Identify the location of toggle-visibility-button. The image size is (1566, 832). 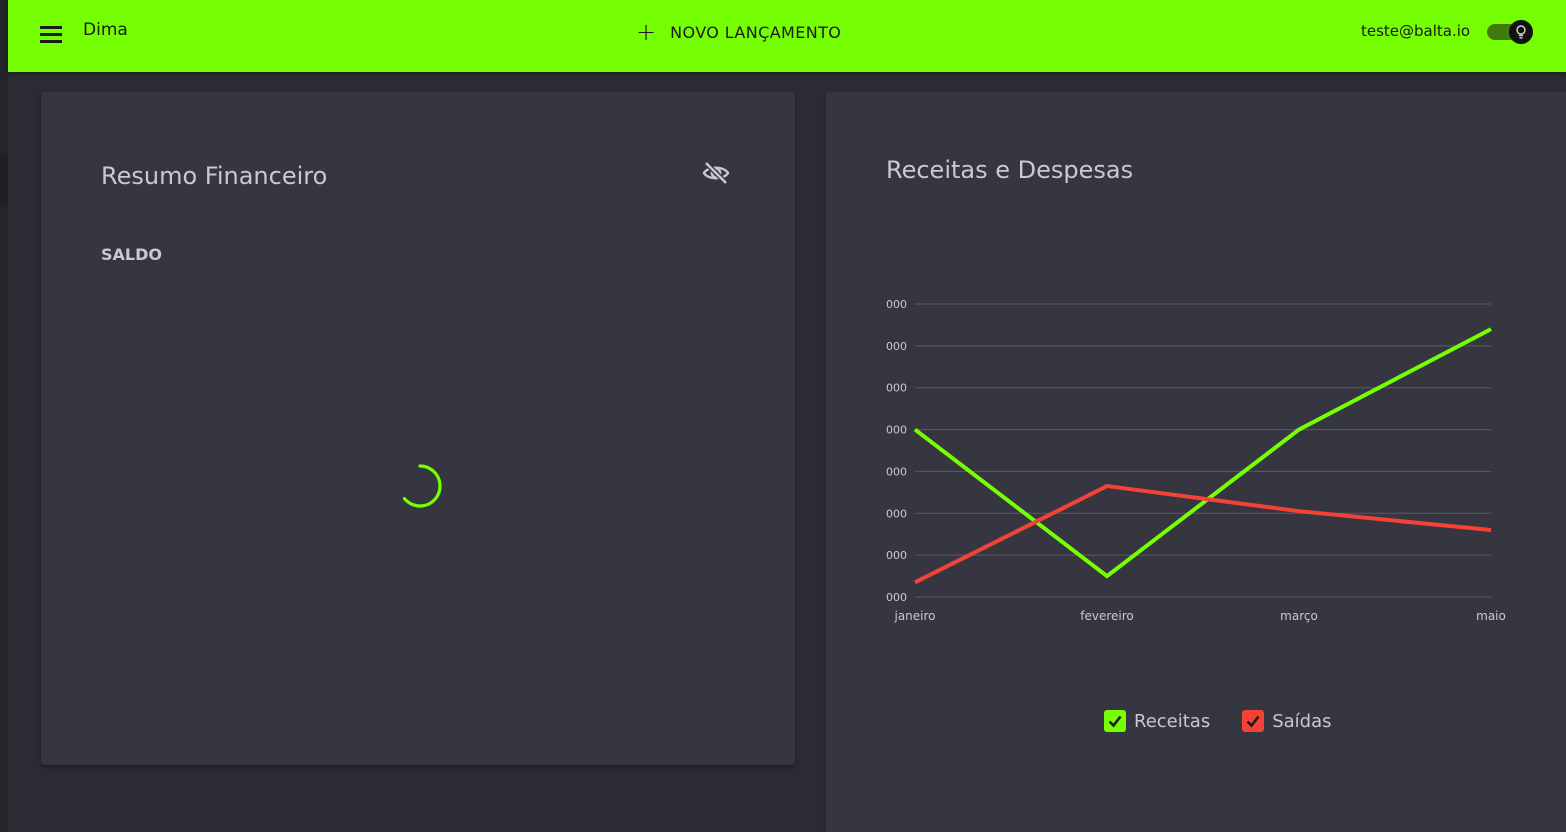
(716, 173).